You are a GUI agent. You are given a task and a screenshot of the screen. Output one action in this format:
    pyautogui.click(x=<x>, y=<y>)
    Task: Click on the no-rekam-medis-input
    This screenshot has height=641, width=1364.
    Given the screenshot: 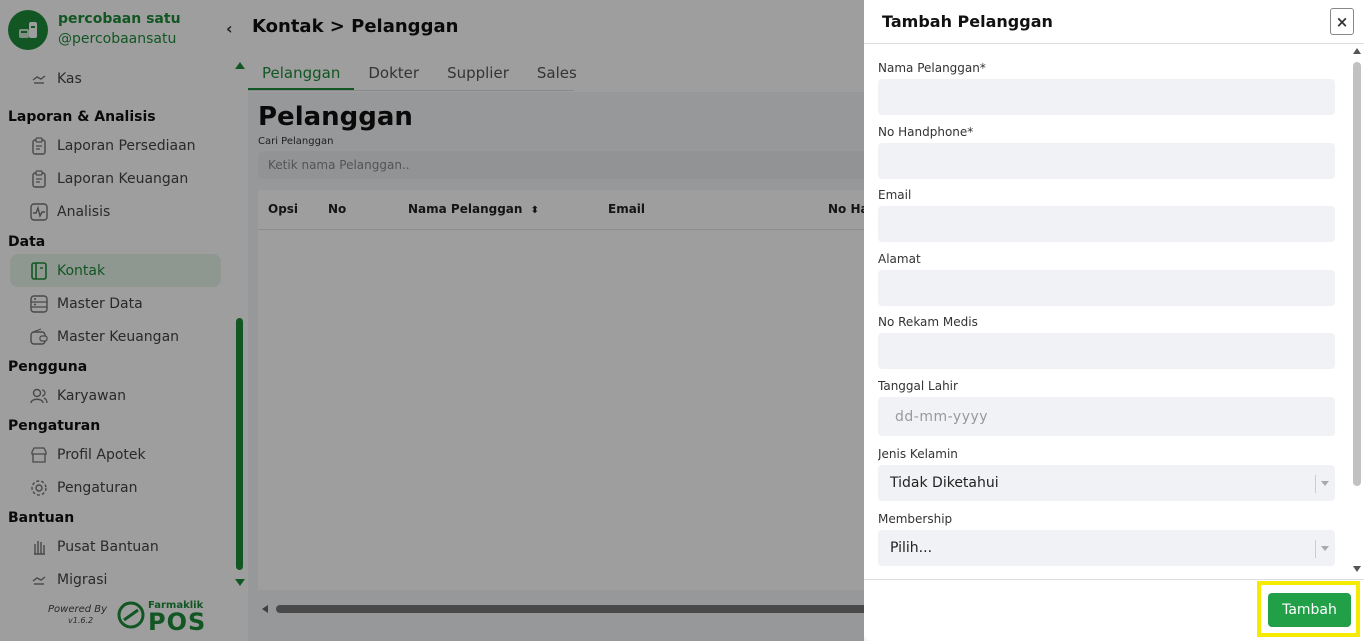 What is the action you would take?
    pyautogui.click(x=1106, y=351)
    